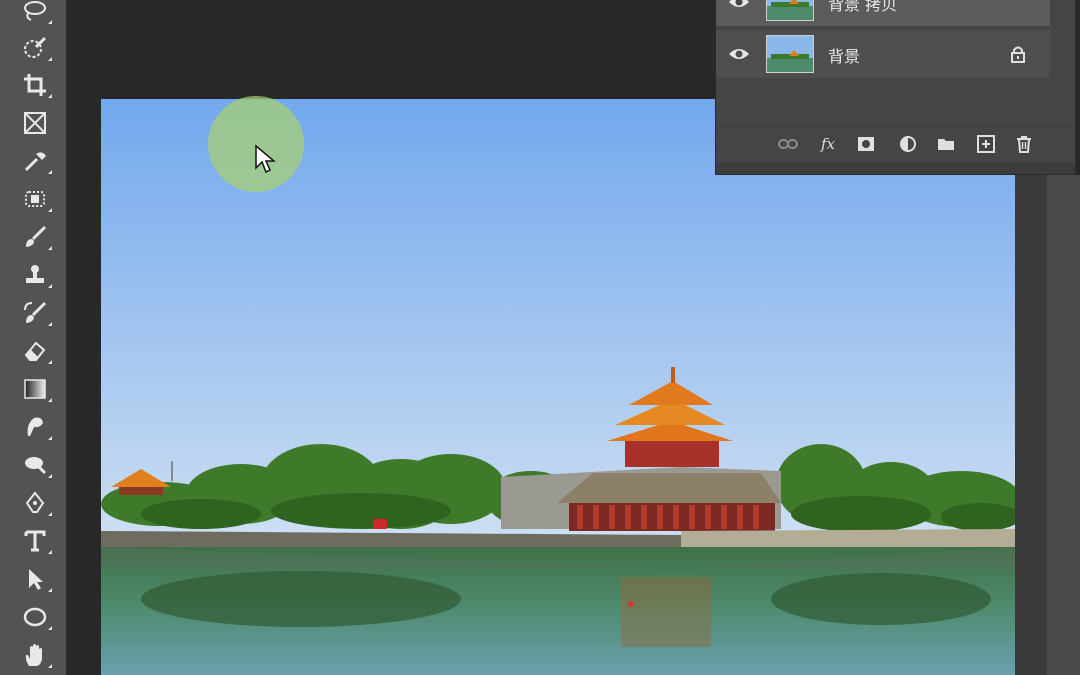 The height and width of the screenshot is (675, 1080). Describe the element at coordinates (895, 87) in the screenshot. I see `layers-panel: 背景 拷贝 背景 fx` at that location.